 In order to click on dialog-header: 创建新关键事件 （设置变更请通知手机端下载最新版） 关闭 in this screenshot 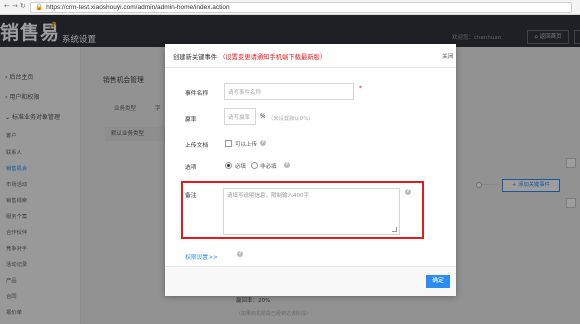, I will do `click(310, 56)`.